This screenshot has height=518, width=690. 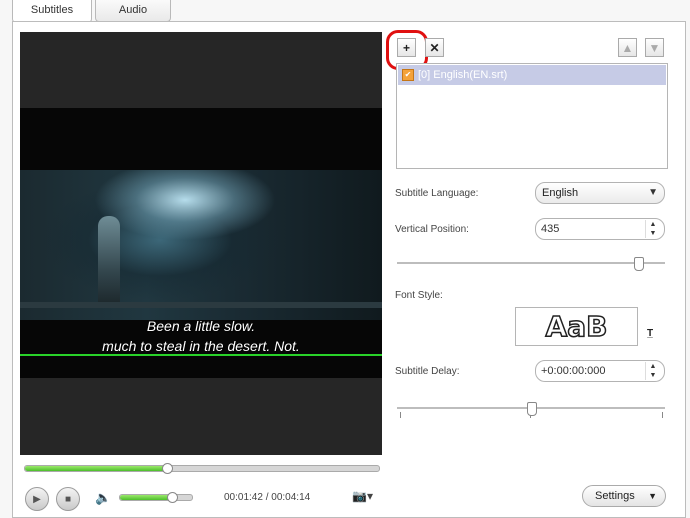 What do you see at coordinates (408, 75) in the screenshot?
I see `checkbox: ✔` at bounding box center [408, 75].